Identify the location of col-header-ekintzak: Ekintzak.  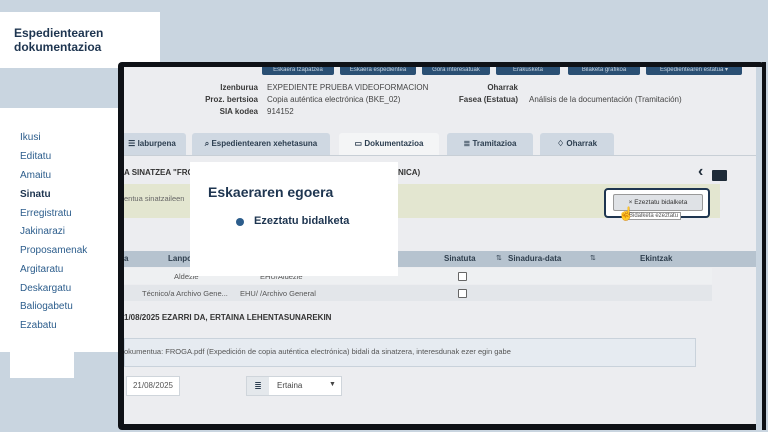
(656, 258).